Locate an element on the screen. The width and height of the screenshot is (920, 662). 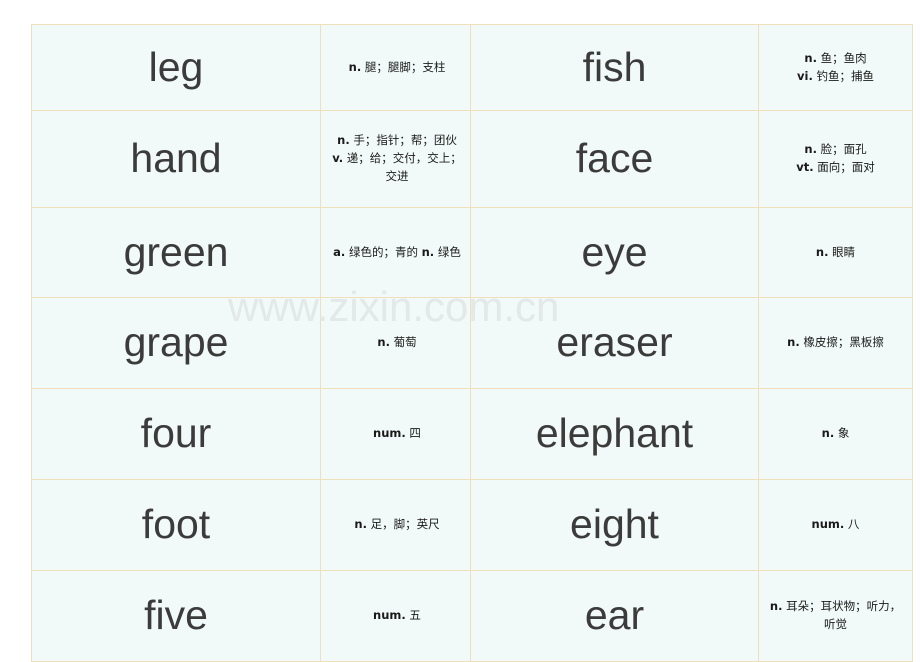
definition-meaning: 象 is located at coordinates (842, 433).